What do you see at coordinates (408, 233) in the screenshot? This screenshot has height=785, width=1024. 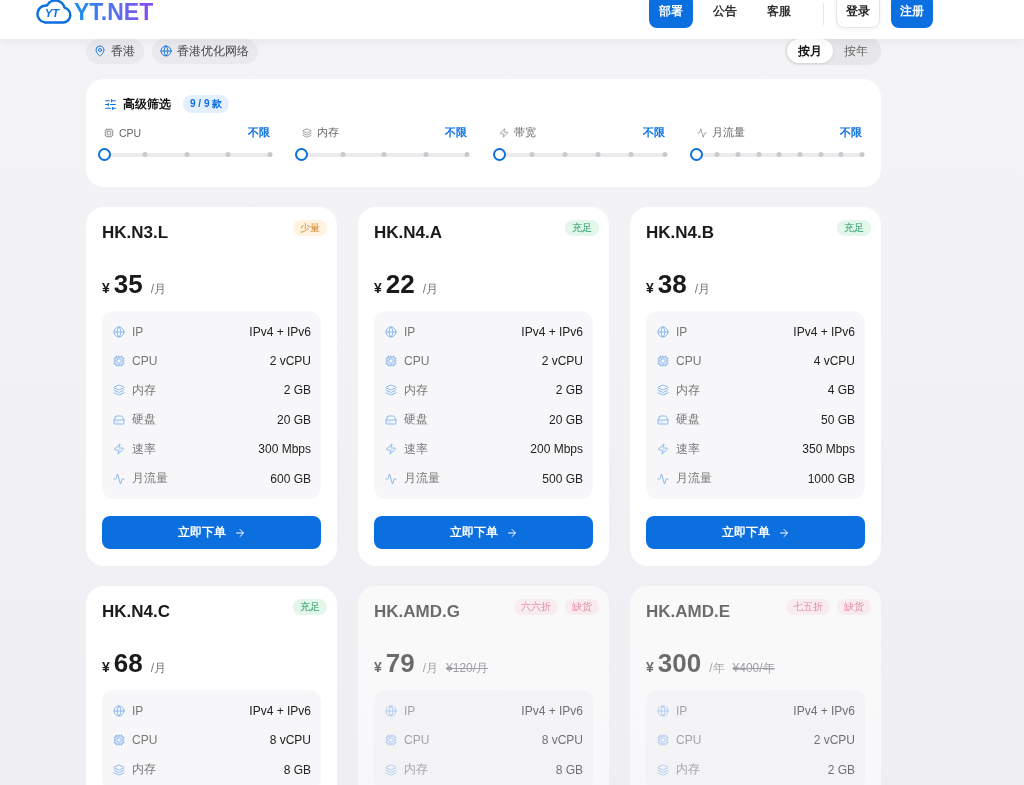 I see `plan-name: HK.N4.A` at bounding box center [408, 233].